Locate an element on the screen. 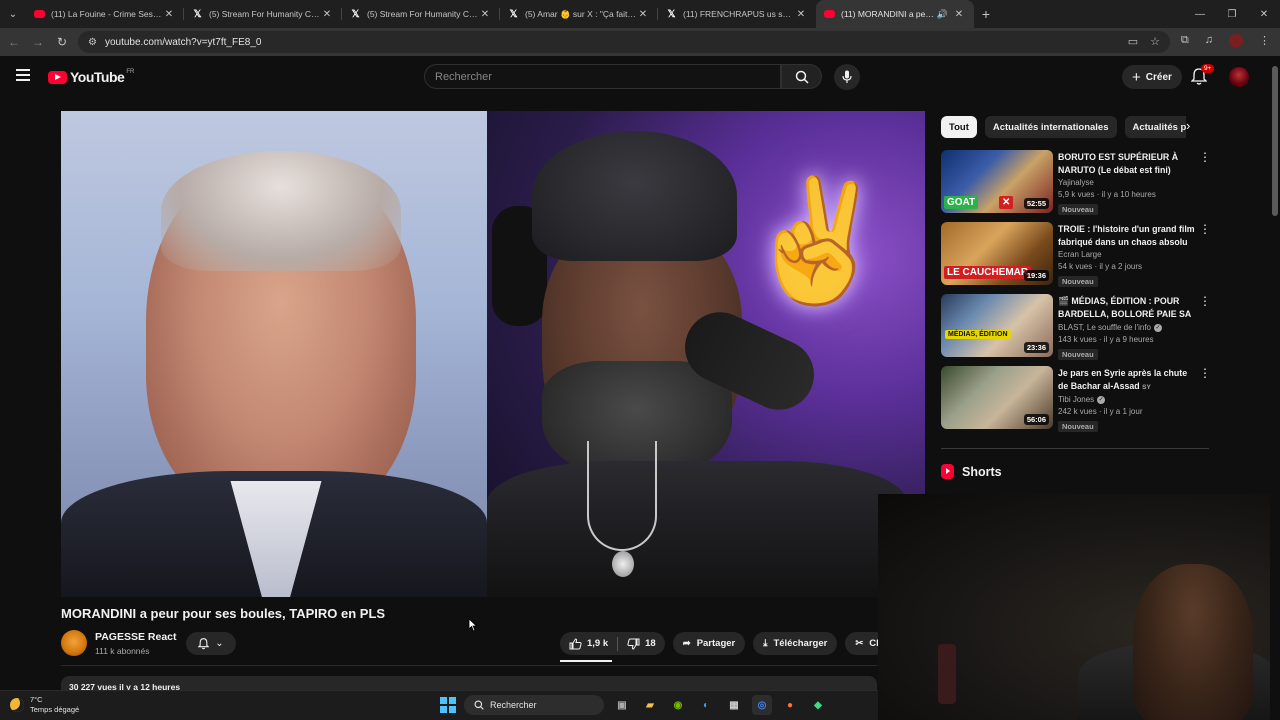 The height and width of the screenshot is (720, 1280). maximize-icon: ❐ is located at coordinates (1232, 14).